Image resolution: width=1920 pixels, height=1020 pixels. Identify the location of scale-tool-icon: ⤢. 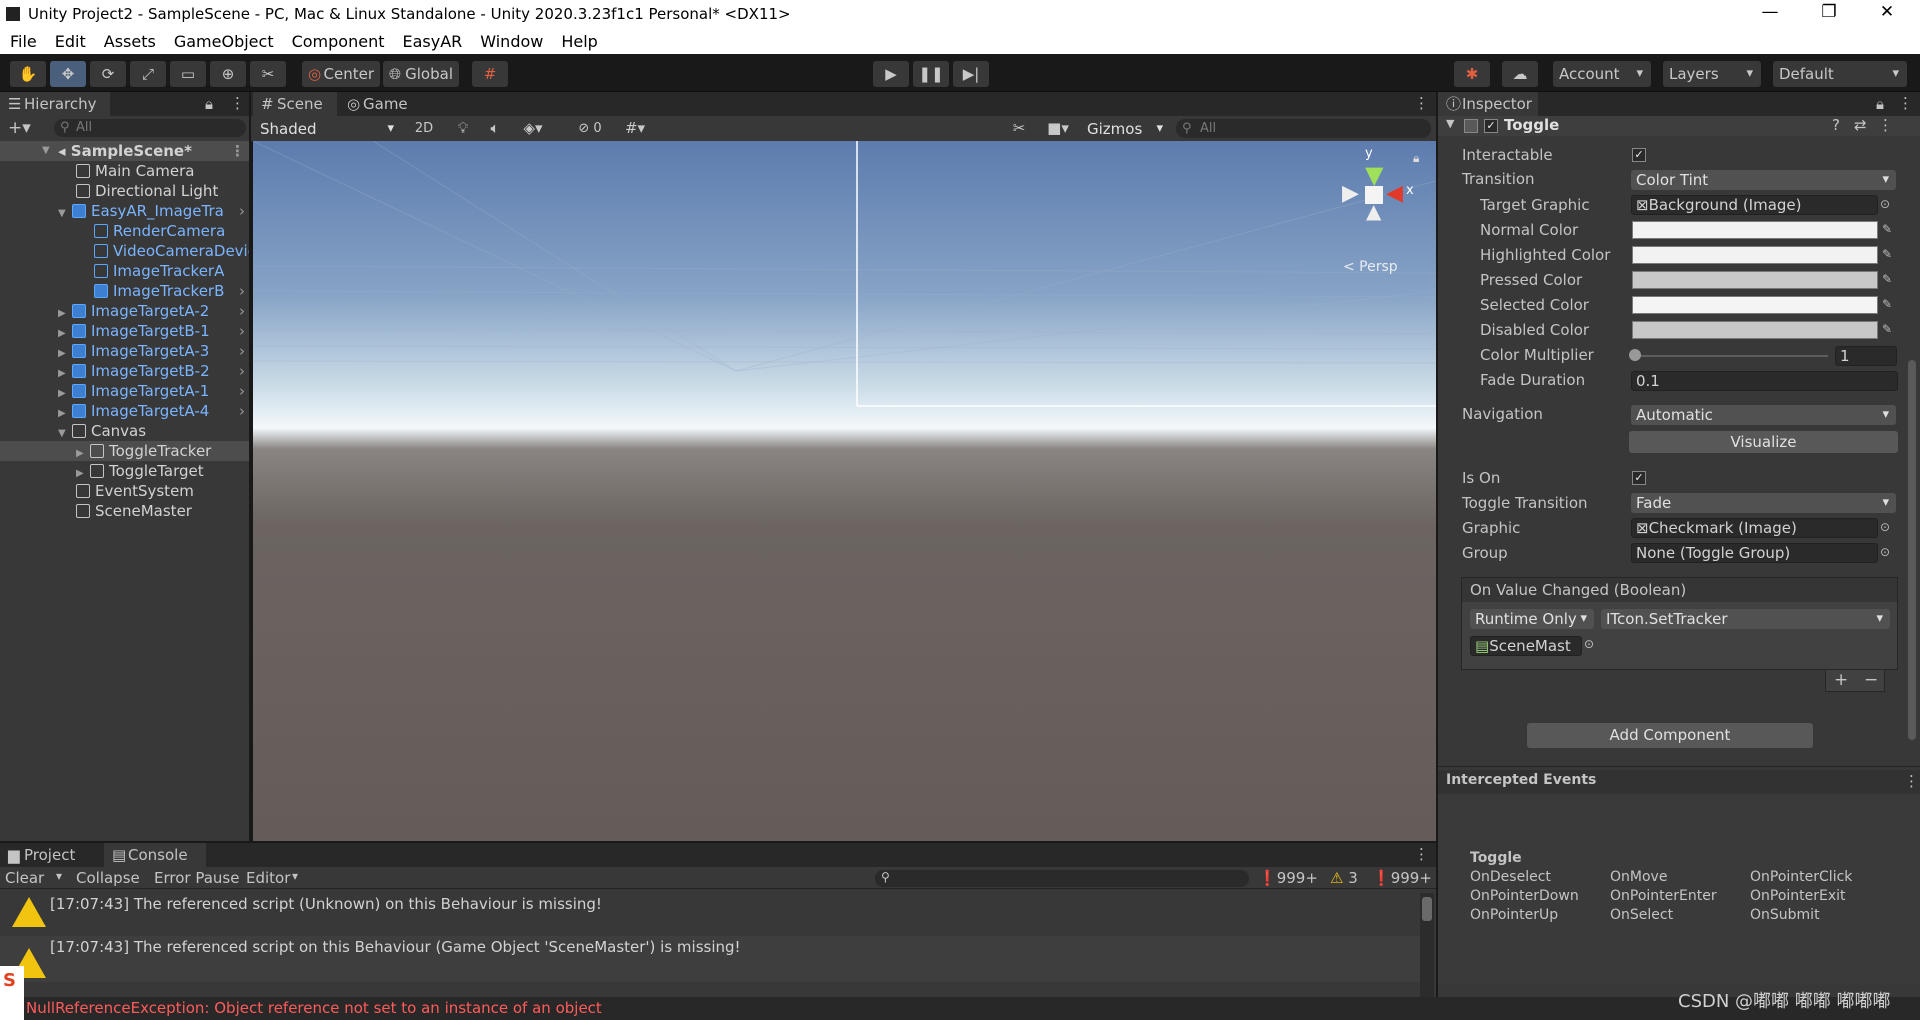
(148, 74).